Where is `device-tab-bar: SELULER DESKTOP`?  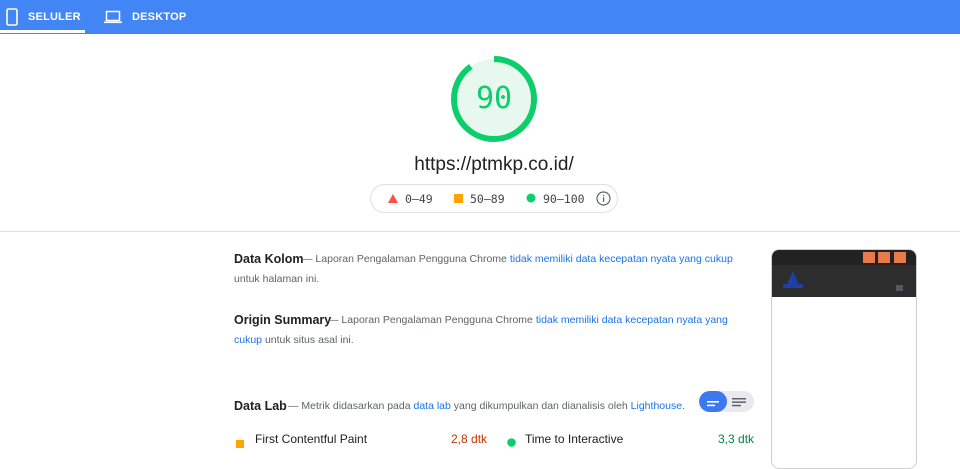 device-tab-bar: SELULER DESKTOP is located at coordinates (480, 17).